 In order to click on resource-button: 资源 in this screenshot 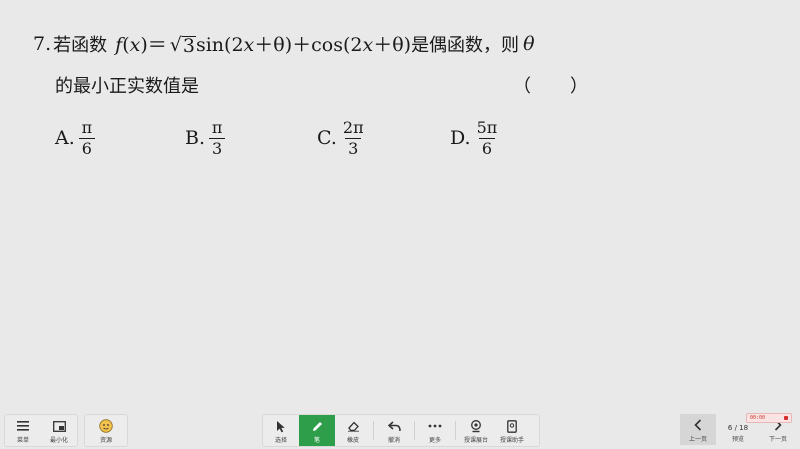, I will do `click(106, 430)`.